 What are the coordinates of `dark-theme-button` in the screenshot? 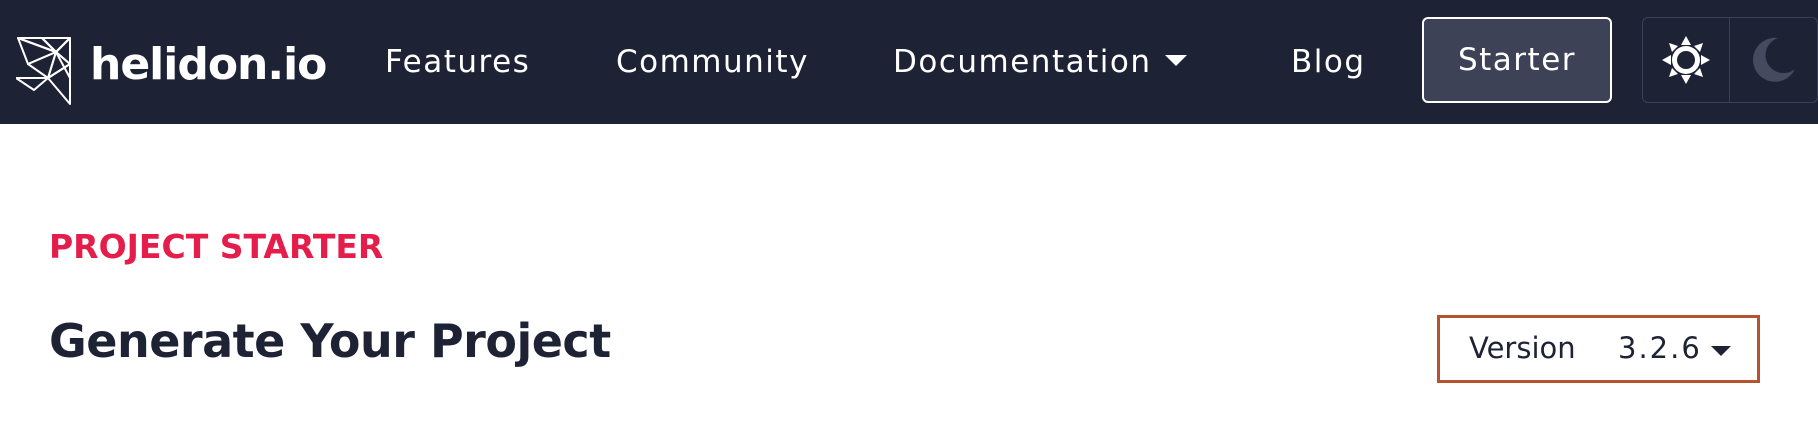 It's located at (1772, 60).